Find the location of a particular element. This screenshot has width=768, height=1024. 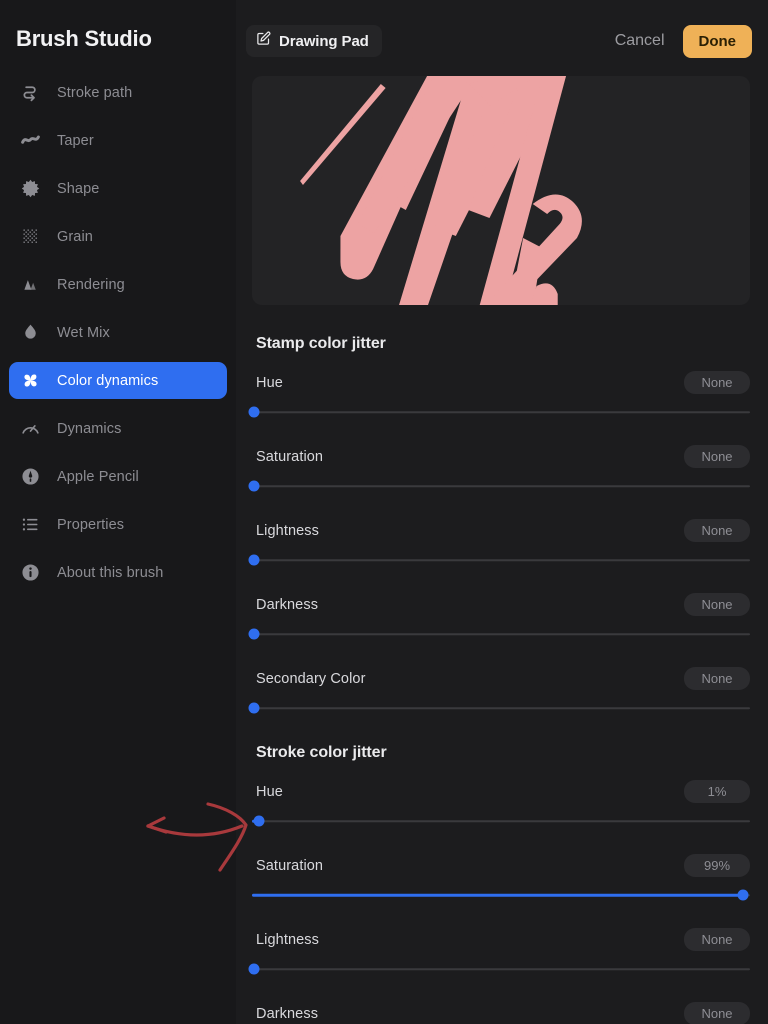

slider-row-secondary-color: Secondary Color None is located at coordinates (499, 690).